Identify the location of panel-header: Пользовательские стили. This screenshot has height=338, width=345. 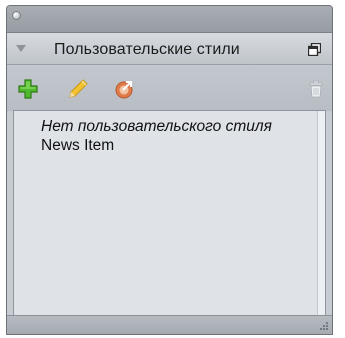
(169, 49).